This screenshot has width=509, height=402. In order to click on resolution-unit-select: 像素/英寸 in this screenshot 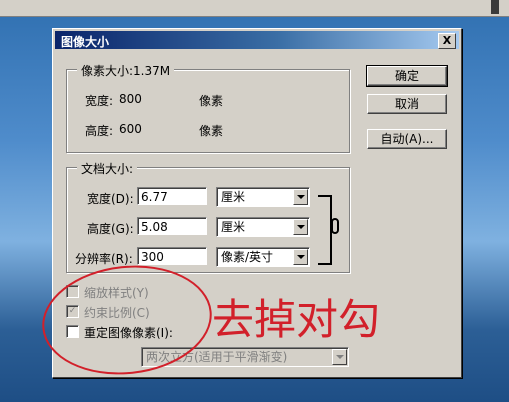, I will do `click(263, 257)`.